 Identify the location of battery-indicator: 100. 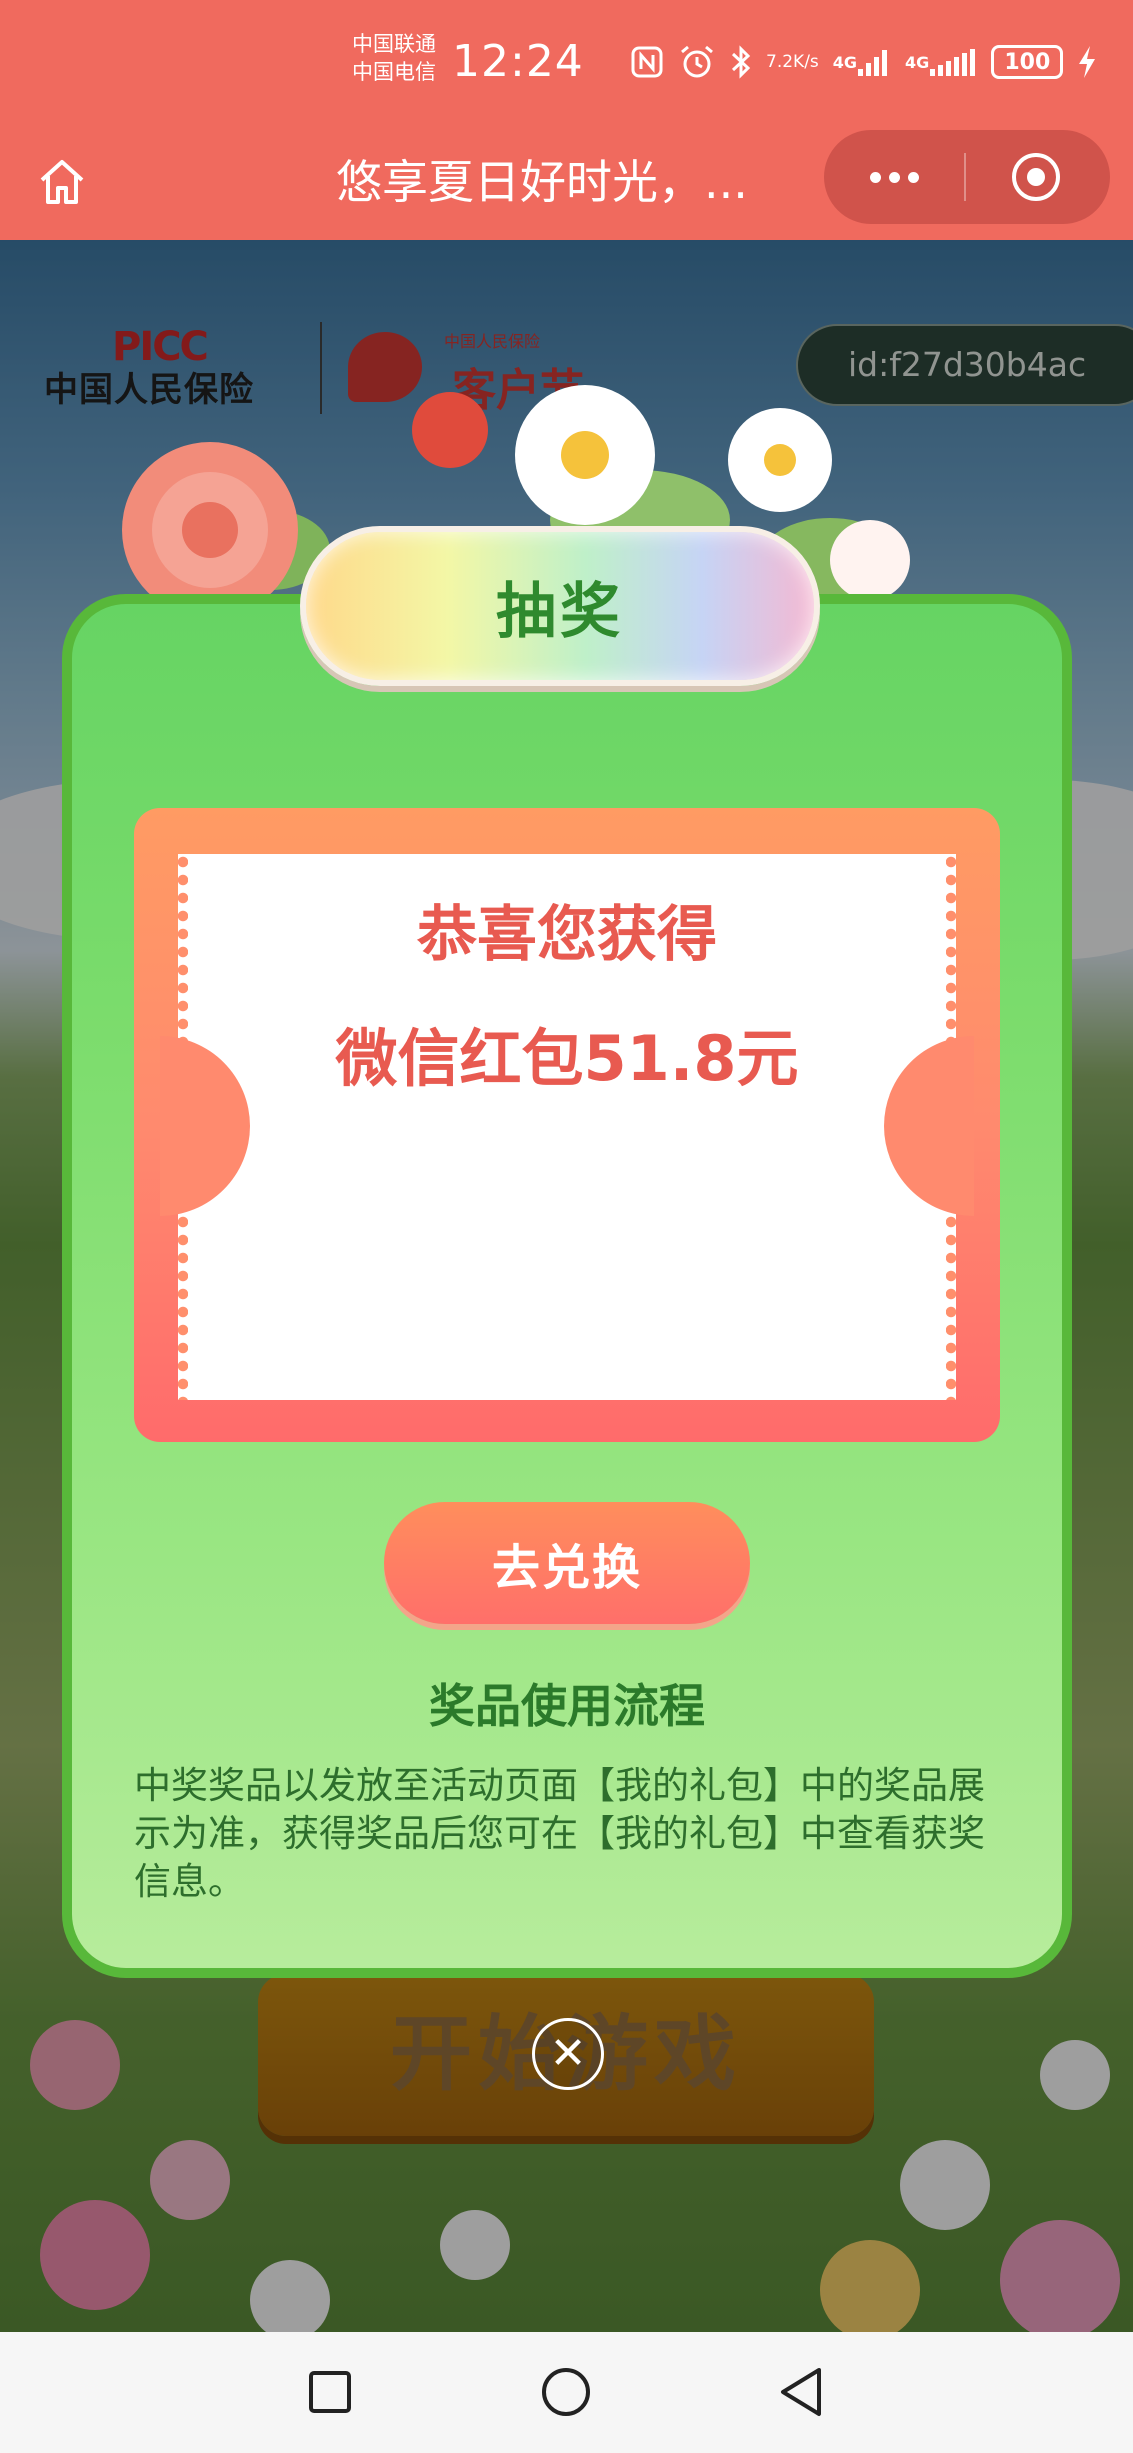
(1027, 62).